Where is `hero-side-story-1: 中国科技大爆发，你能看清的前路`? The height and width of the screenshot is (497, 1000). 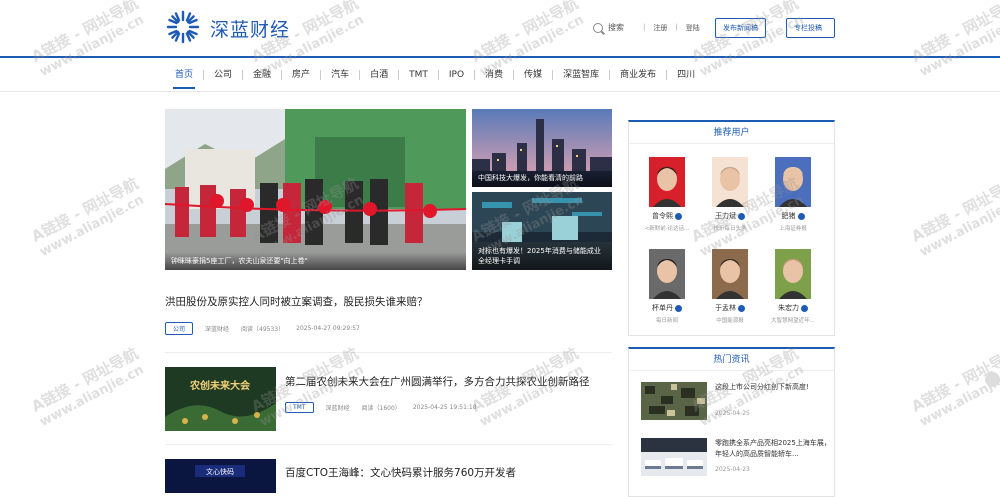 hero-side-story-1: 中国科技大爆发，你能看清的前路 is located at coordinates (542, 148).